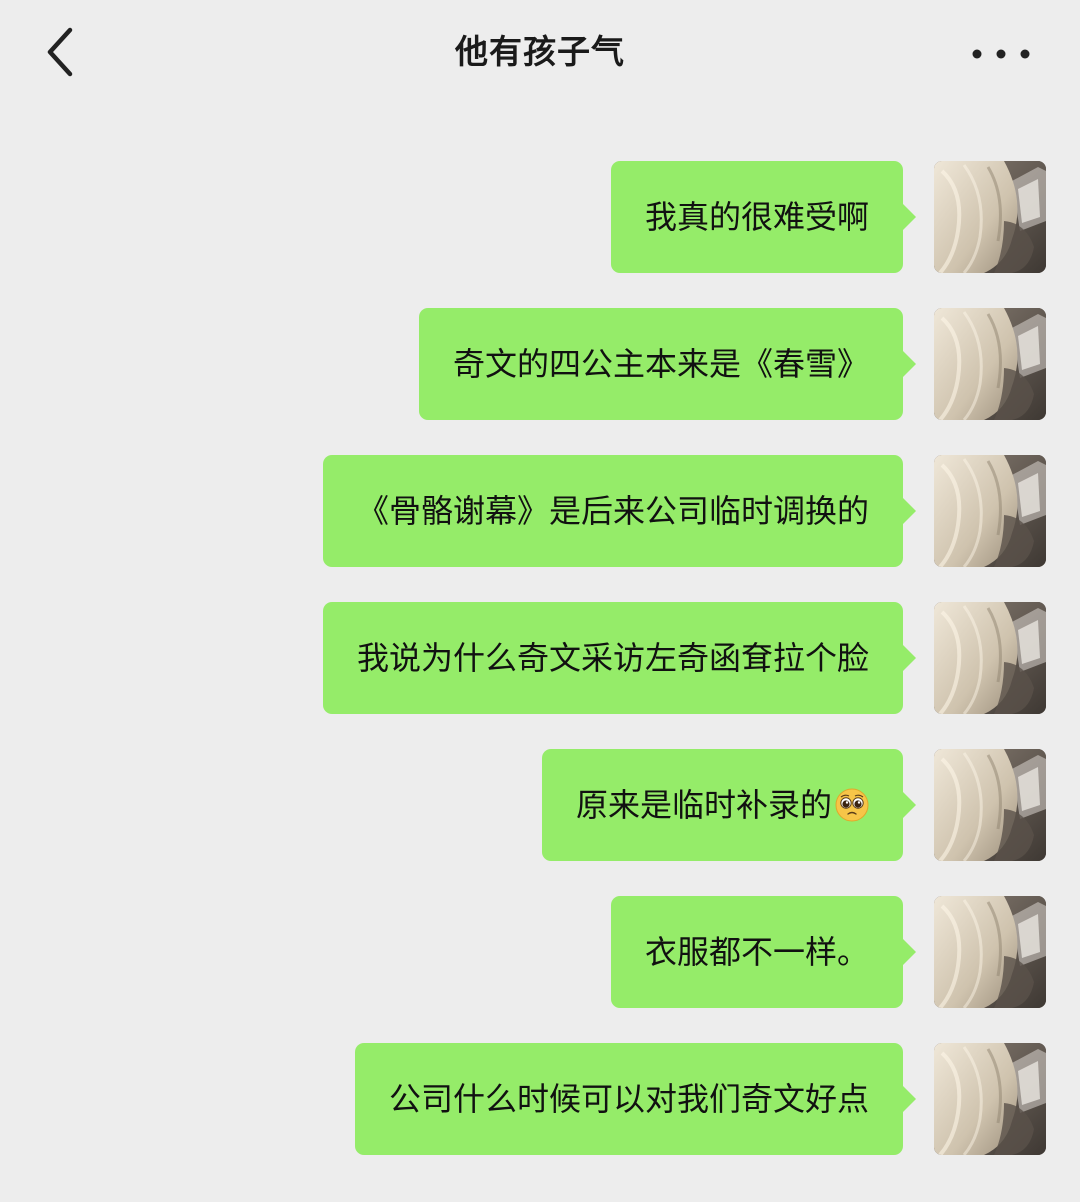 This screenshot has height=1202, width=1080. I want to click on pleading-face-emoji, so click(852, 805).